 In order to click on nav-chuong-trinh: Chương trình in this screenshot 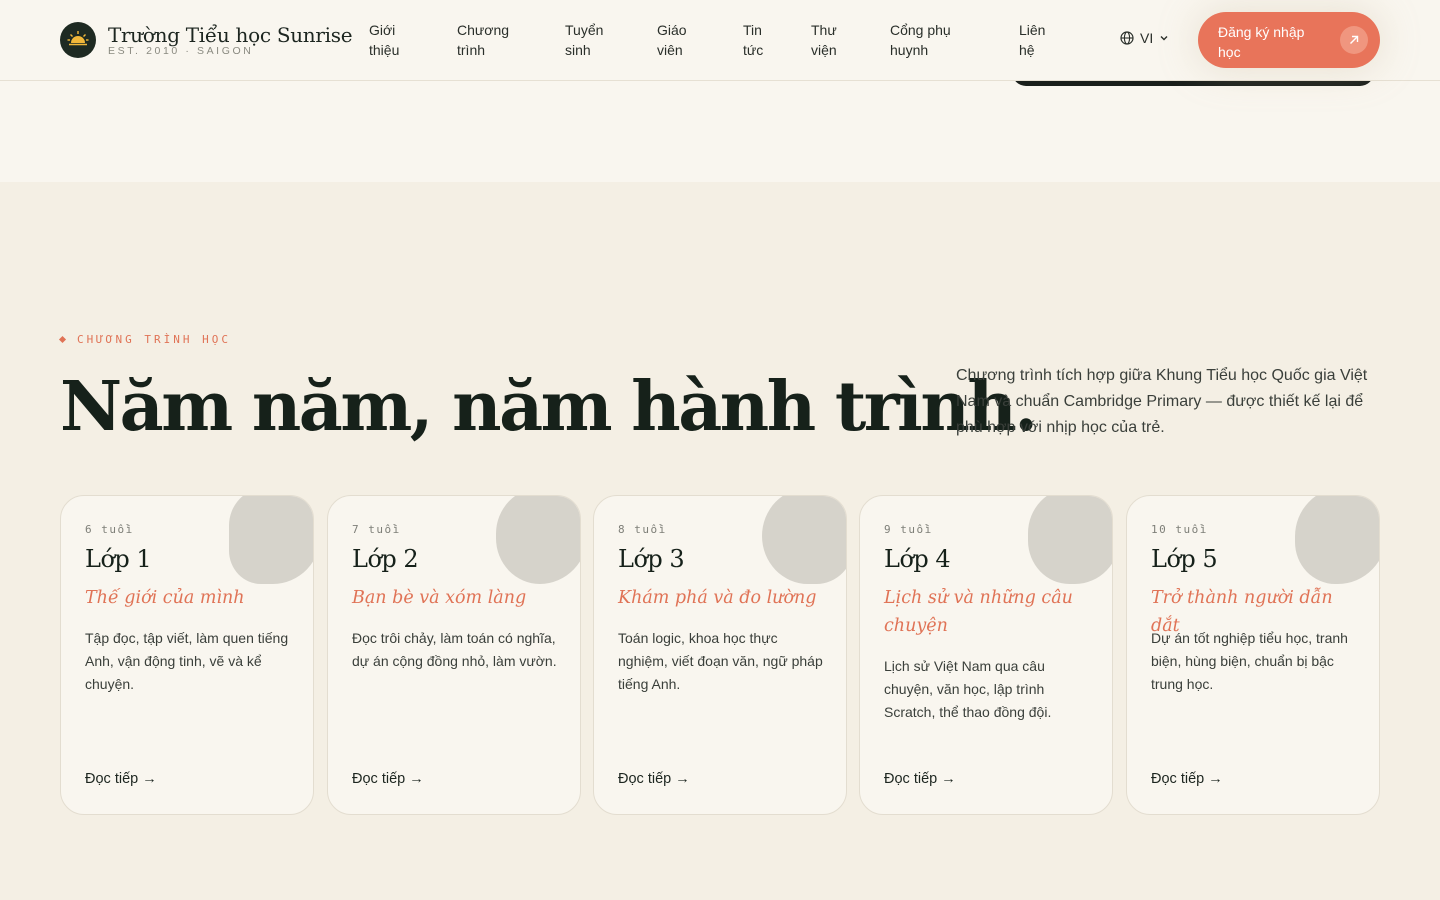, I will do `click(492, 40)`.